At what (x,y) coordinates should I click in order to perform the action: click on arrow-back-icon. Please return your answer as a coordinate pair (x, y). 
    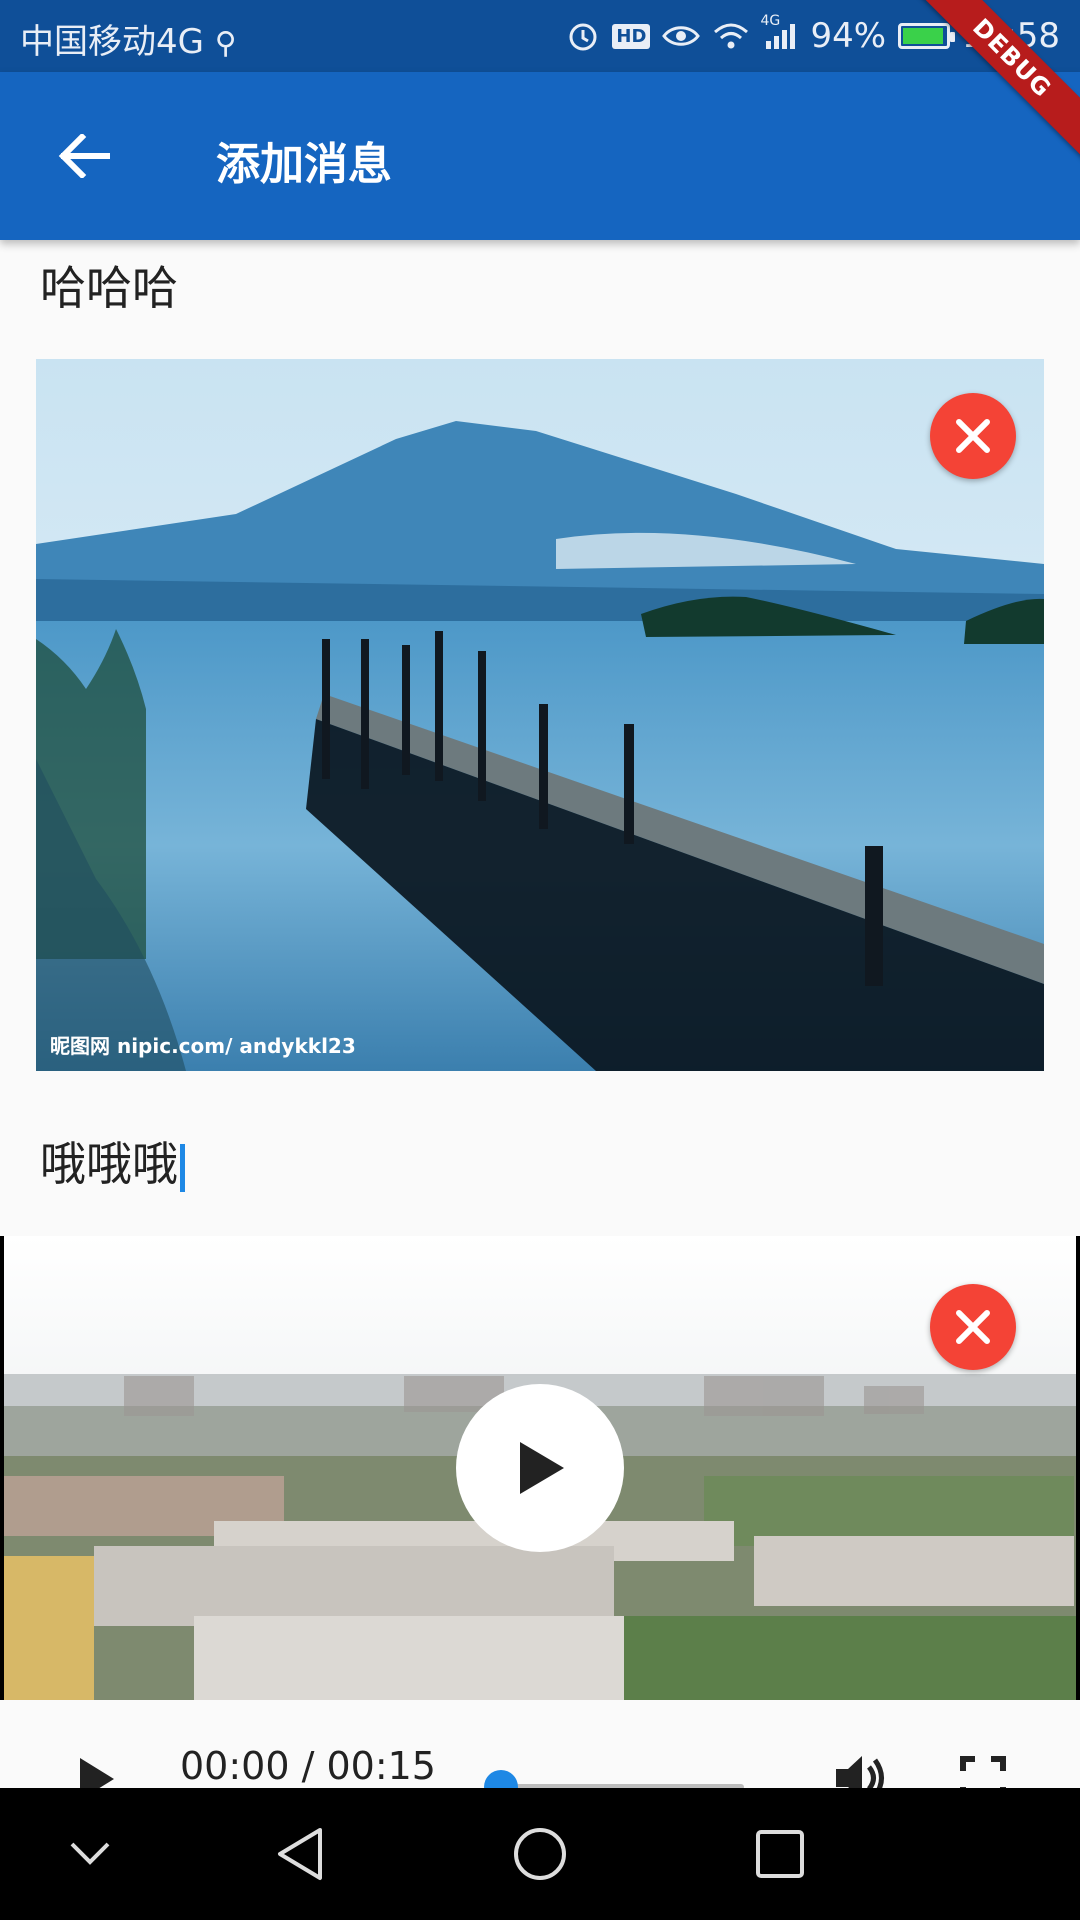
    Looking at the image, I should click on (84, 156).